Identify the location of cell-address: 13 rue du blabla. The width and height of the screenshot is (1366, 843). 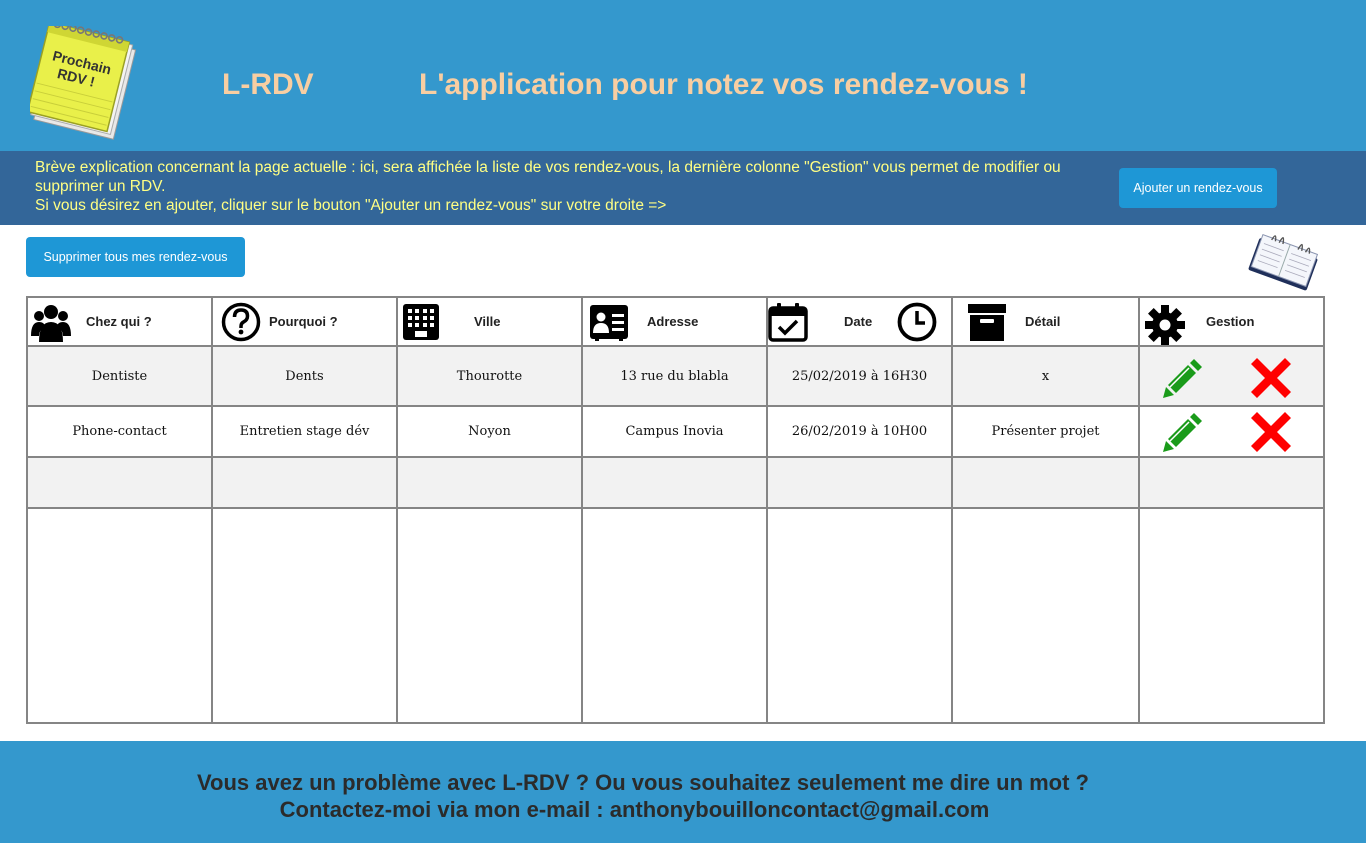
(674, 376).